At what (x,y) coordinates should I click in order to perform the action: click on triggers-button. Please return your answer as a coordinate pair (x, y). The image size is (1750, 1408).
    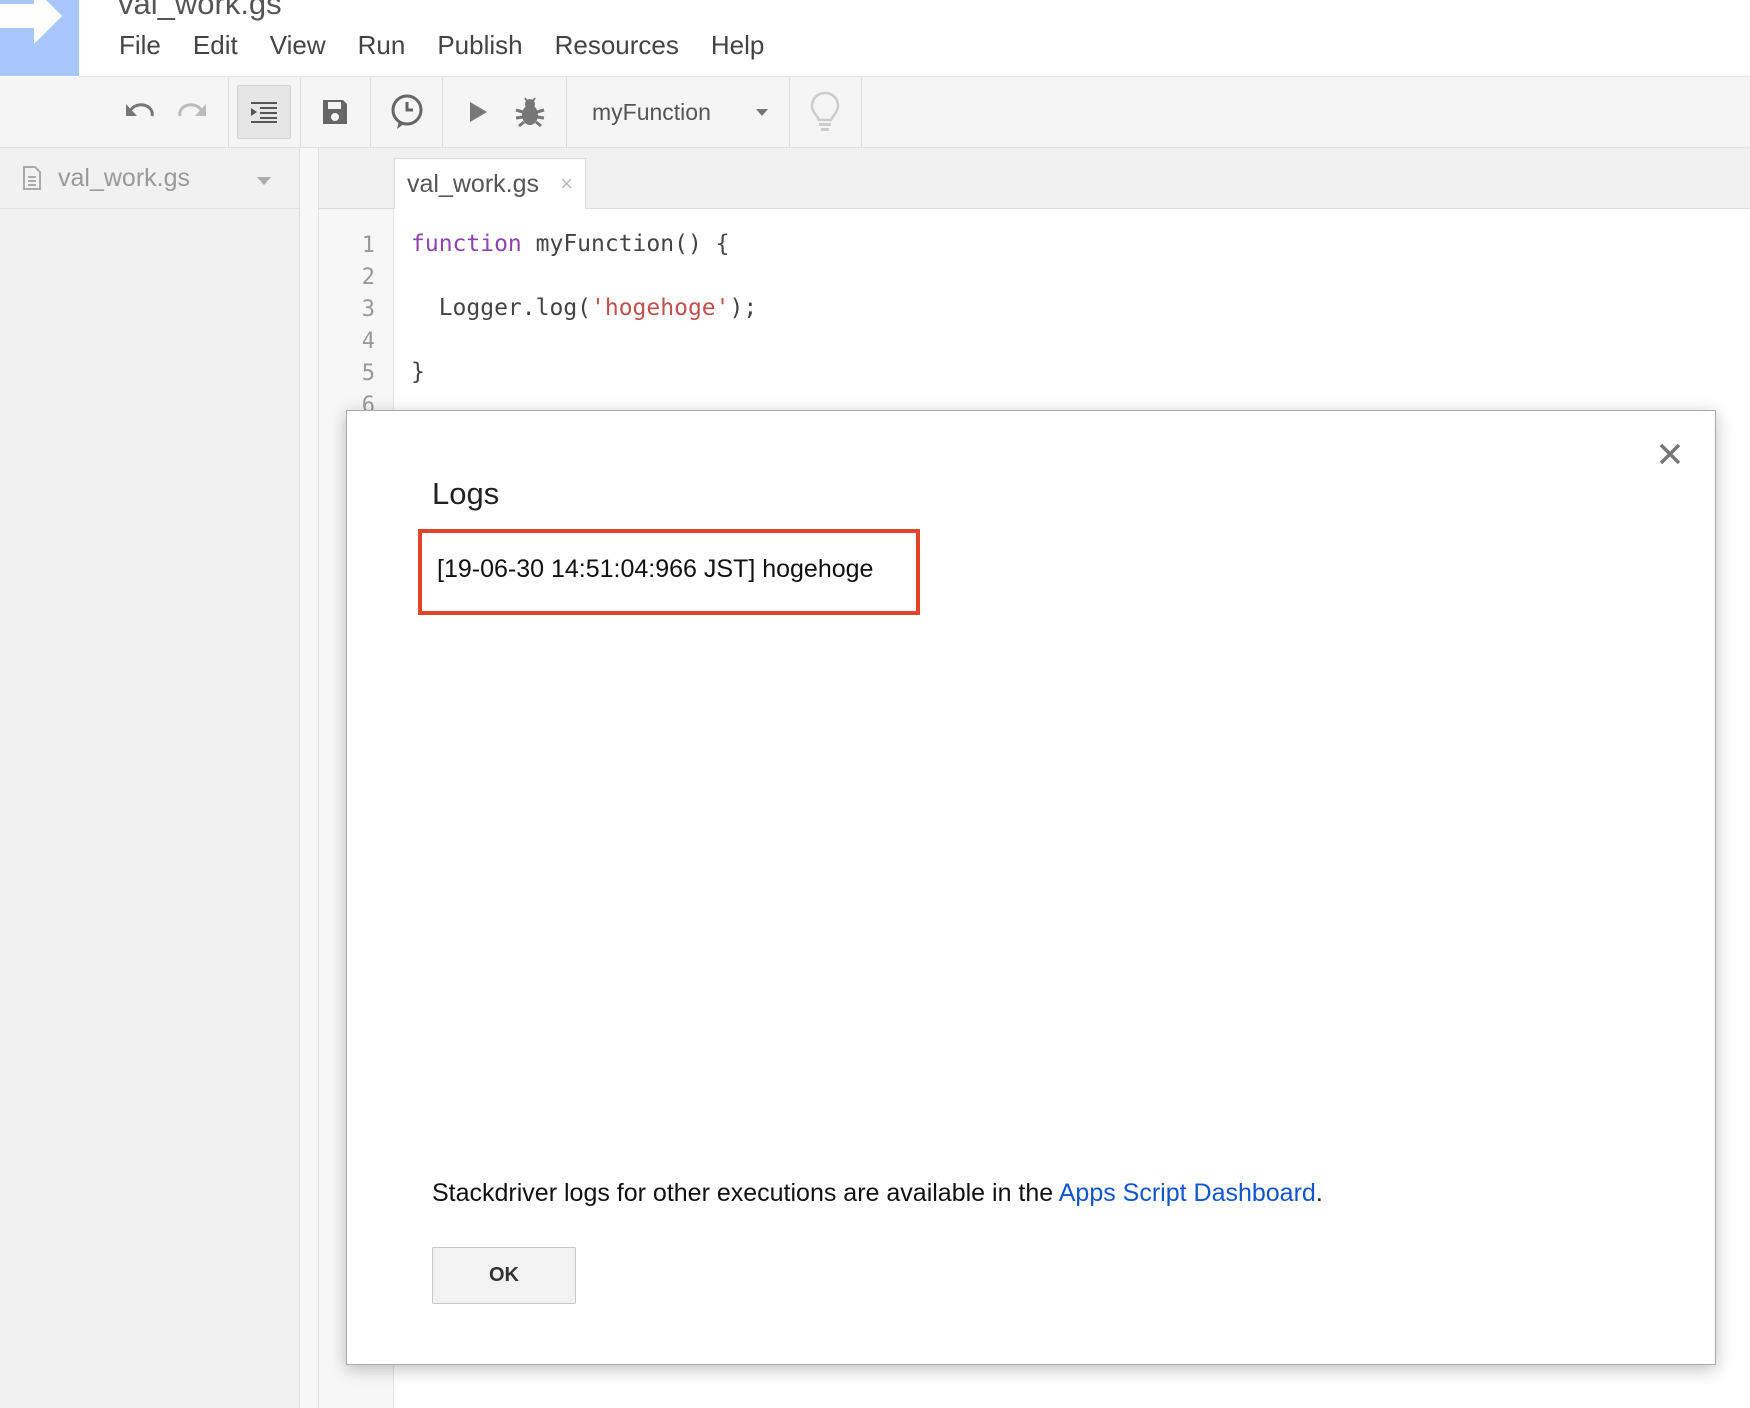
    Looking at the image, I should click on (407, 112).